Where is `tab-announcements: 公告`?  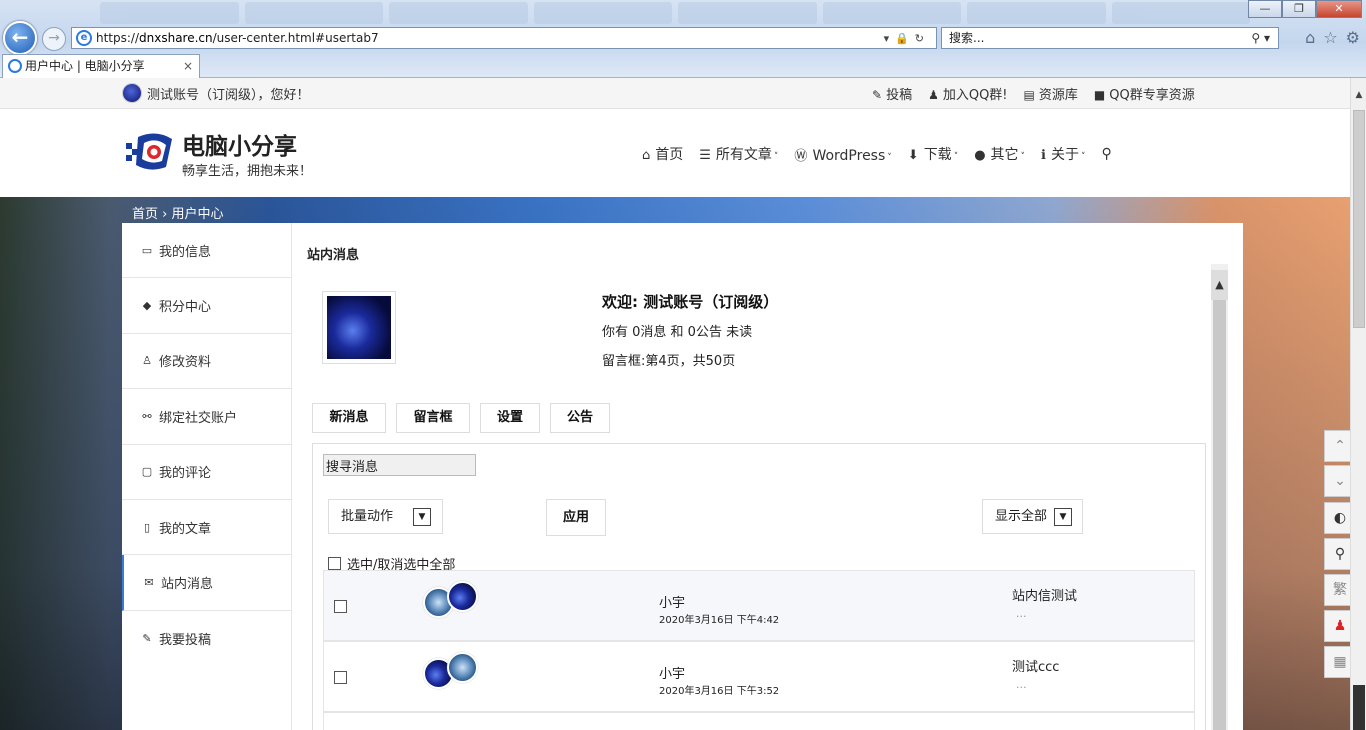 tab-announcements: 公告 is located at coordinates (580, 418).